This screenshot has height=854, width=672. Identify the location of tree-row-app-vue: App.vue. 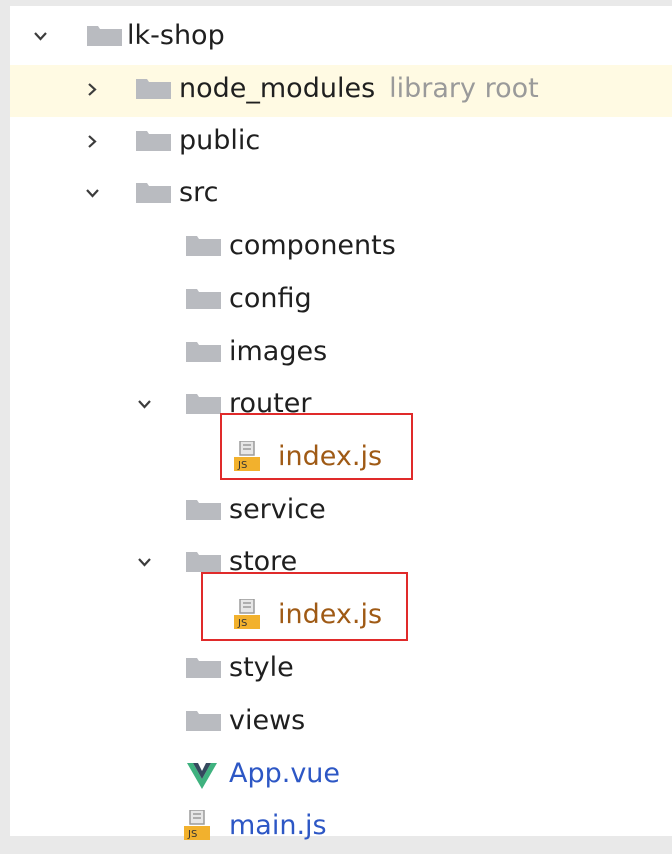
(341, 776).